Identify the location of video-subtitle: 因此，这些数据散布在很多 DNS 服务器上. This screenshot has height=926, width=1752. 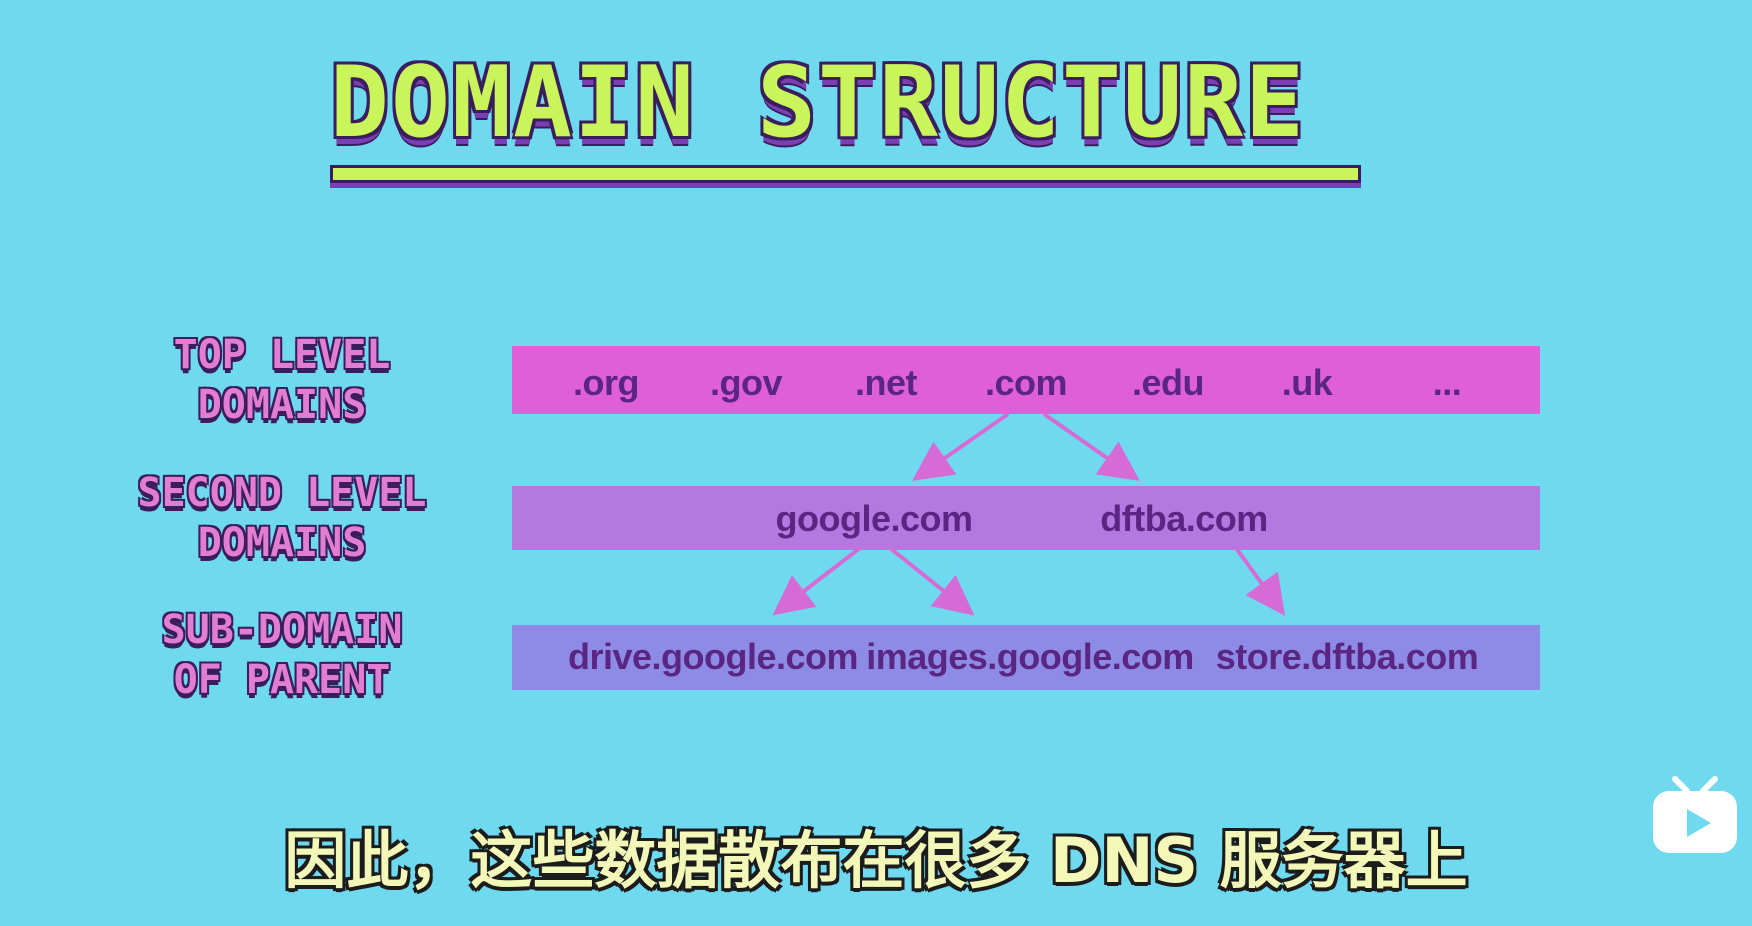
(876, 860).